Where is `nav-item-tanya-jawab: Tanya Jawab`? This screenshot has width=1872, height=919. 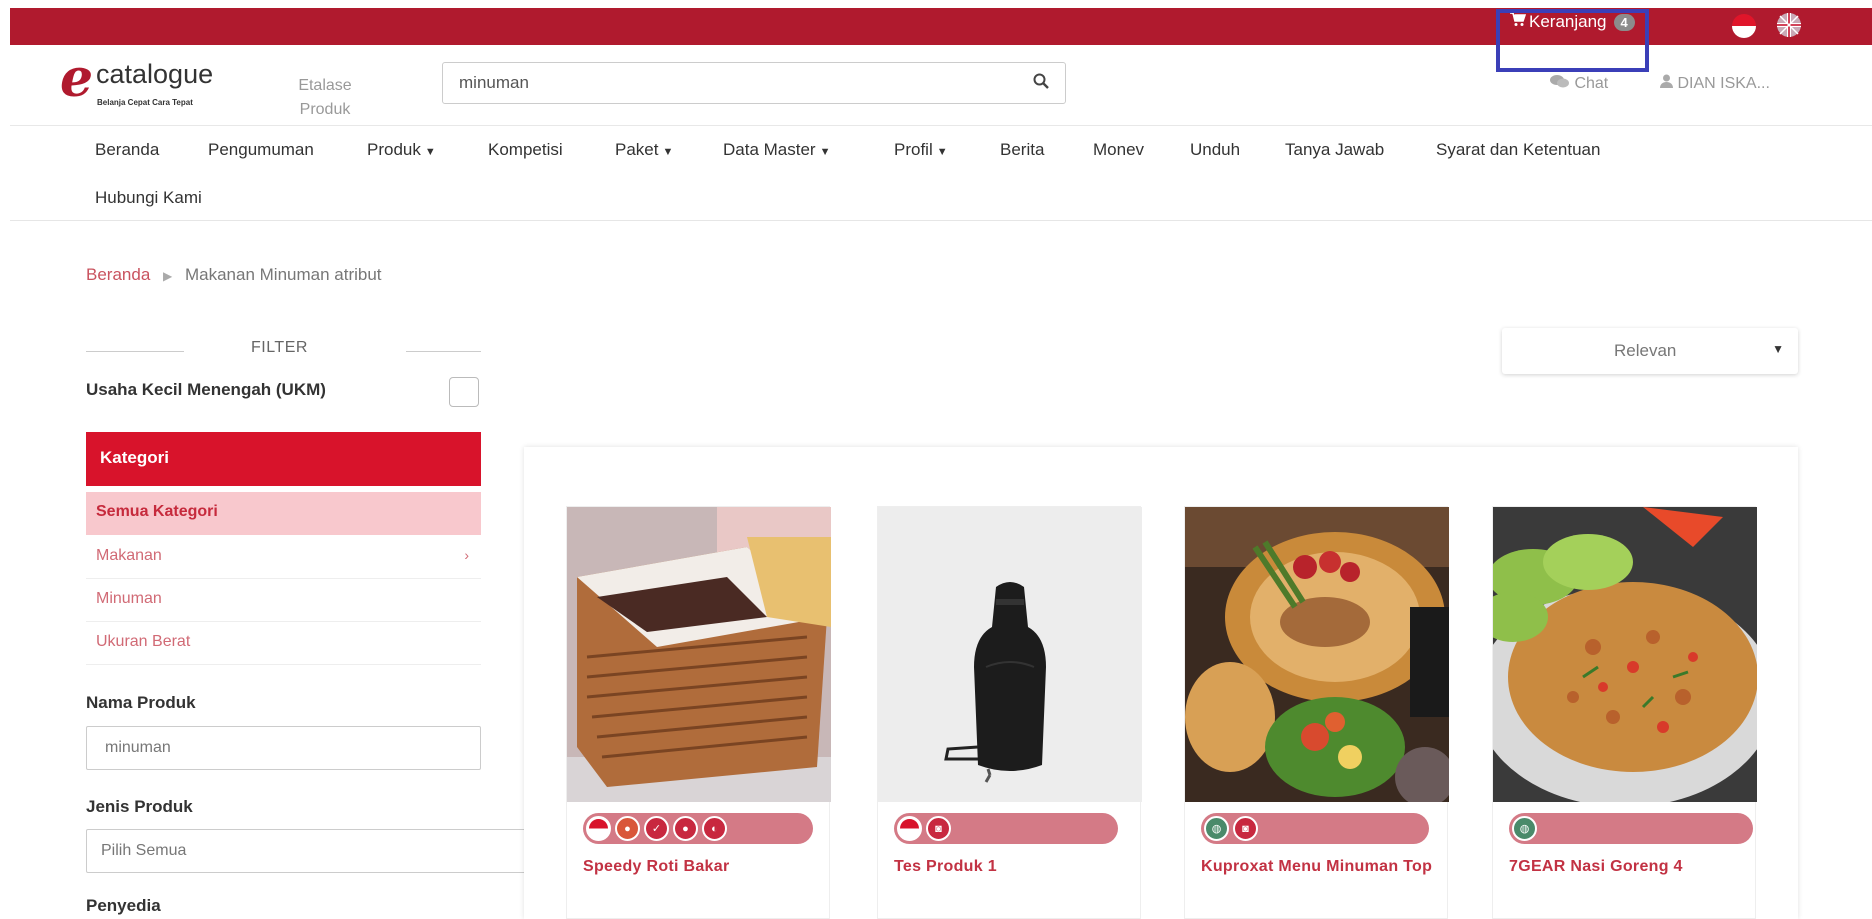
nav-item-tanya-jawab: Tanya Jawab is located at coordinates (1334, 150).